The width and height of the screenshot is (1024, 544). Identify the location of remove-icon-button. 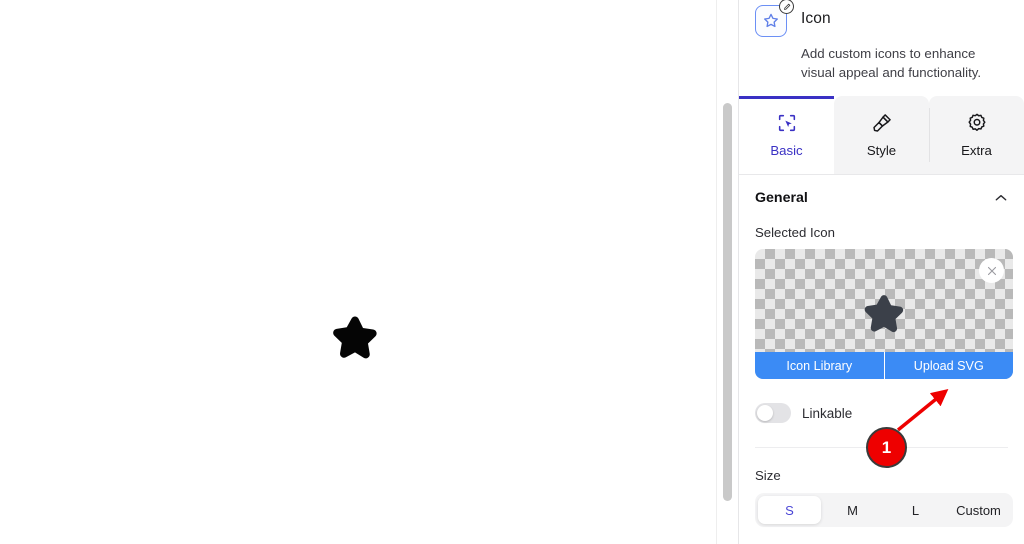
(991, 270).